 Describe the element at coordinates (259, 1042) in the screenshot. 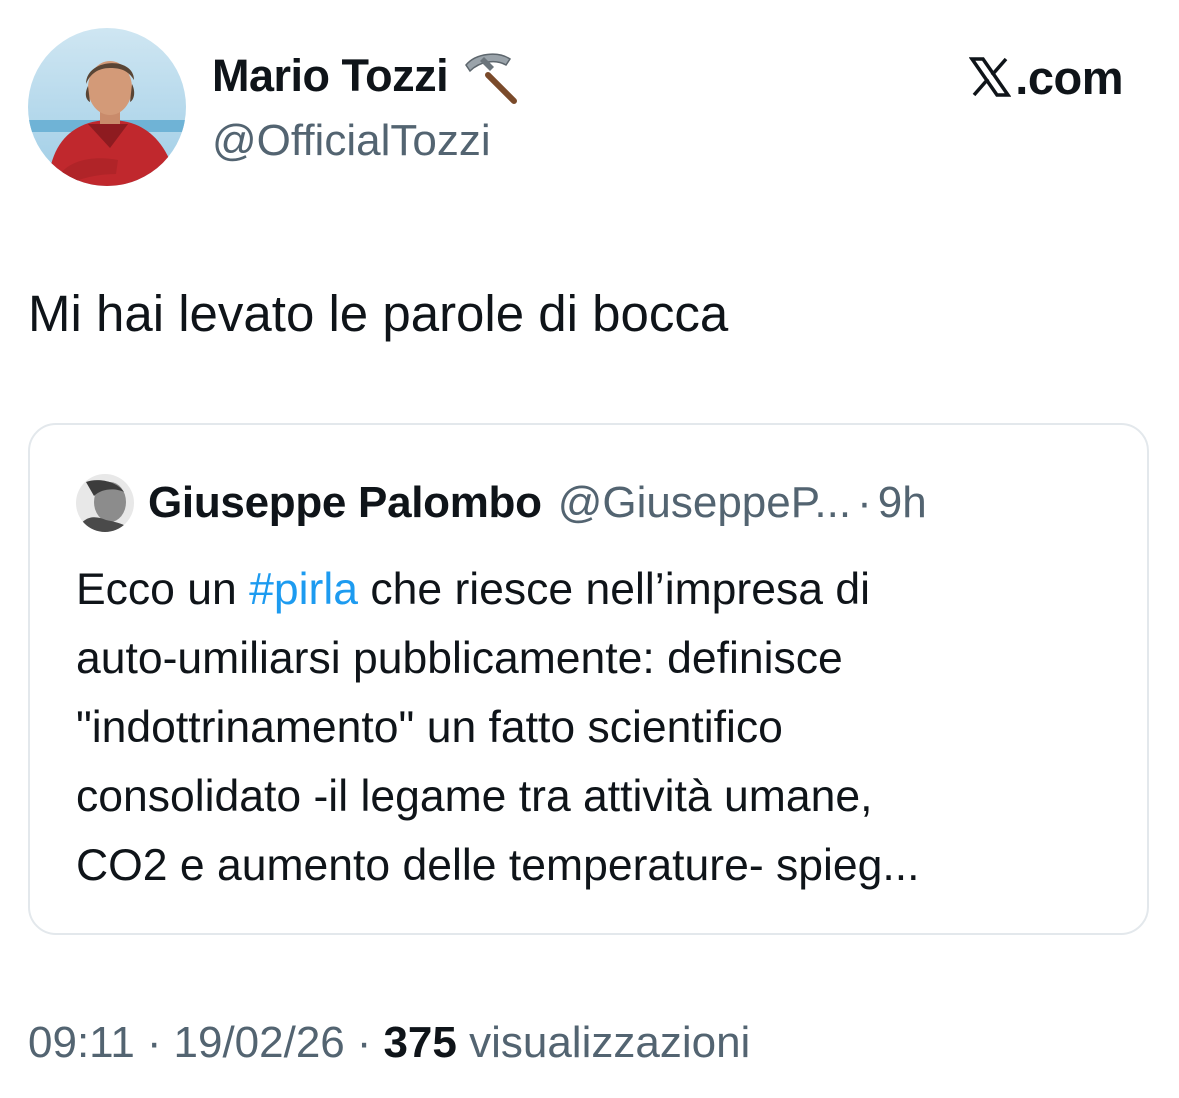

I see `tweet-date: 19/02/26` at that location.